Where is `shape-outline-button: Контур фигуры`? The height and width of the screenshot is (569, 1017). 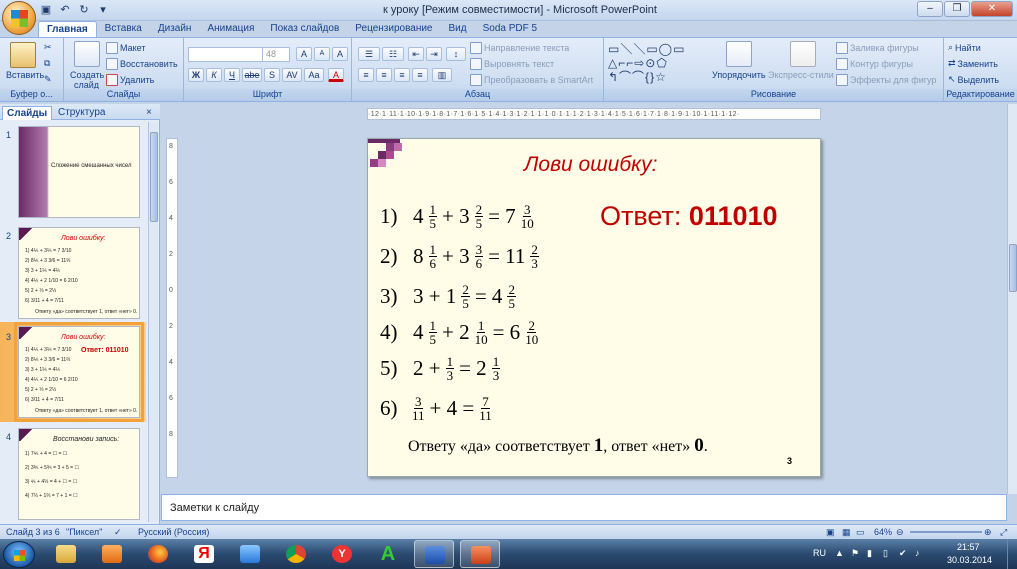
shape-outline-button: Контур фигуры is located at coordinates (874, 64).